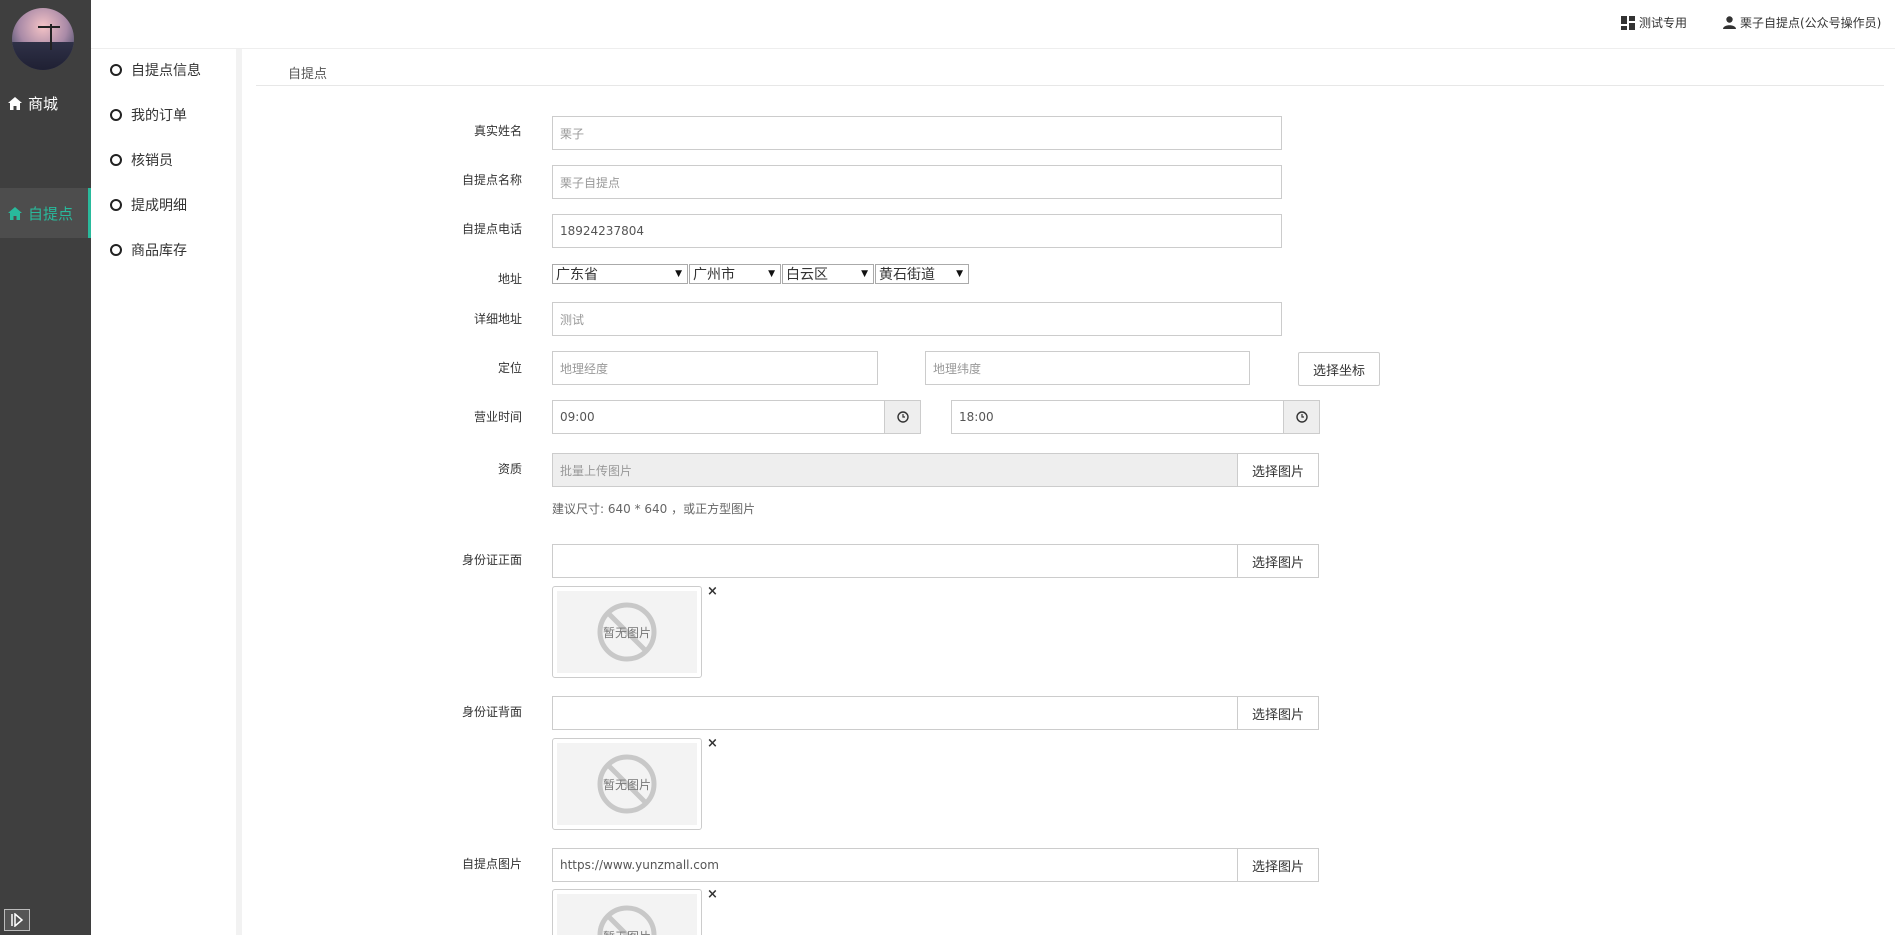  What do you see at coordinates (1278, 865) in the screenshot?
I see `store-image-select-image-button: 选择图片` at bounding box center [1278, 865].